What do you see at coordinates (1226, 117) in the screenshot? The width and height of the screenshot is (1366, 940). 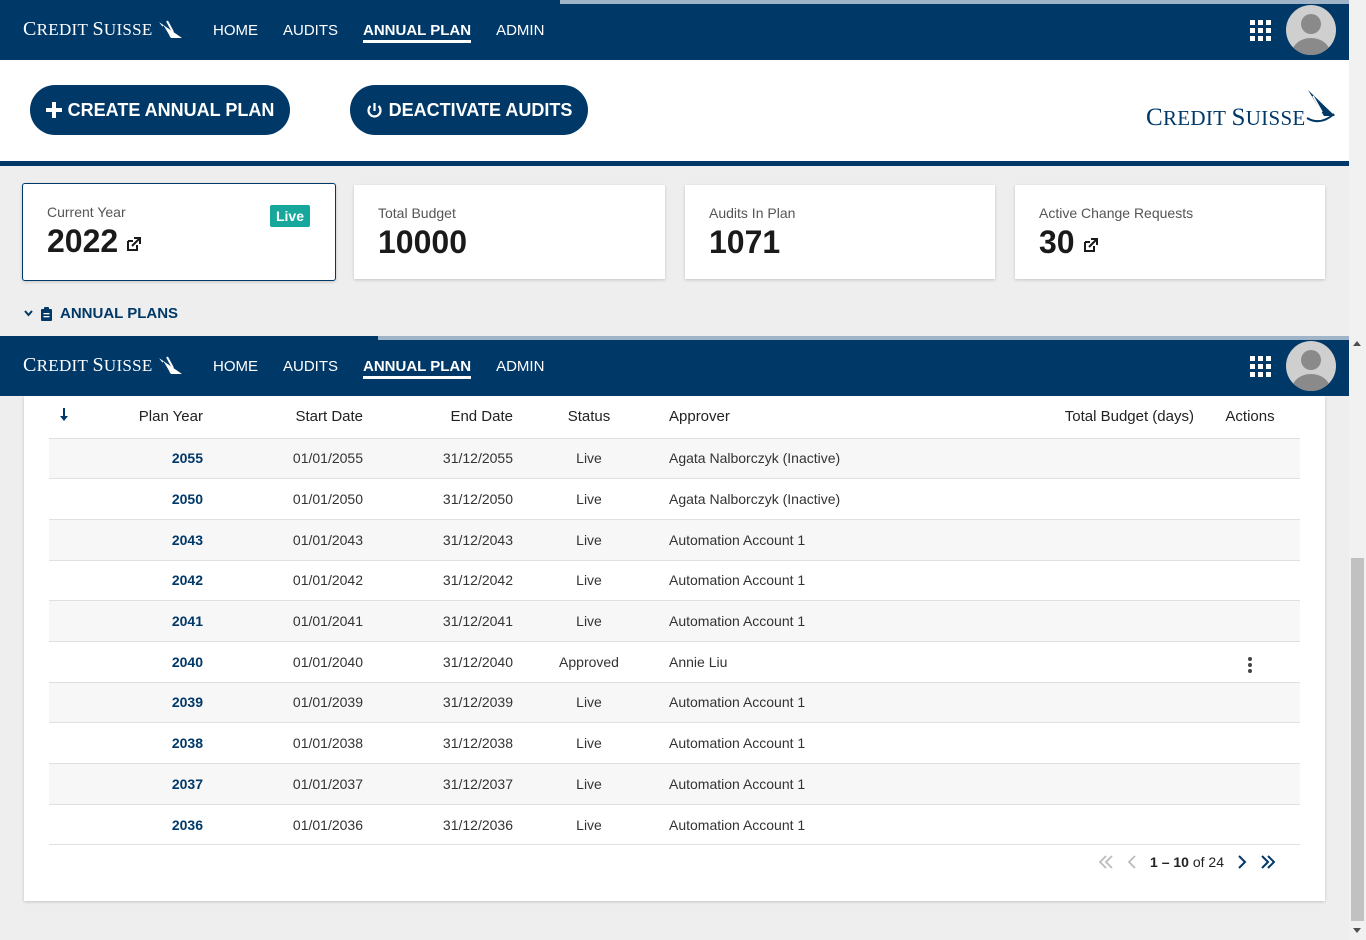 I see `logo-text: CREDIT SUISSE` at bounding box center [1226, 117].